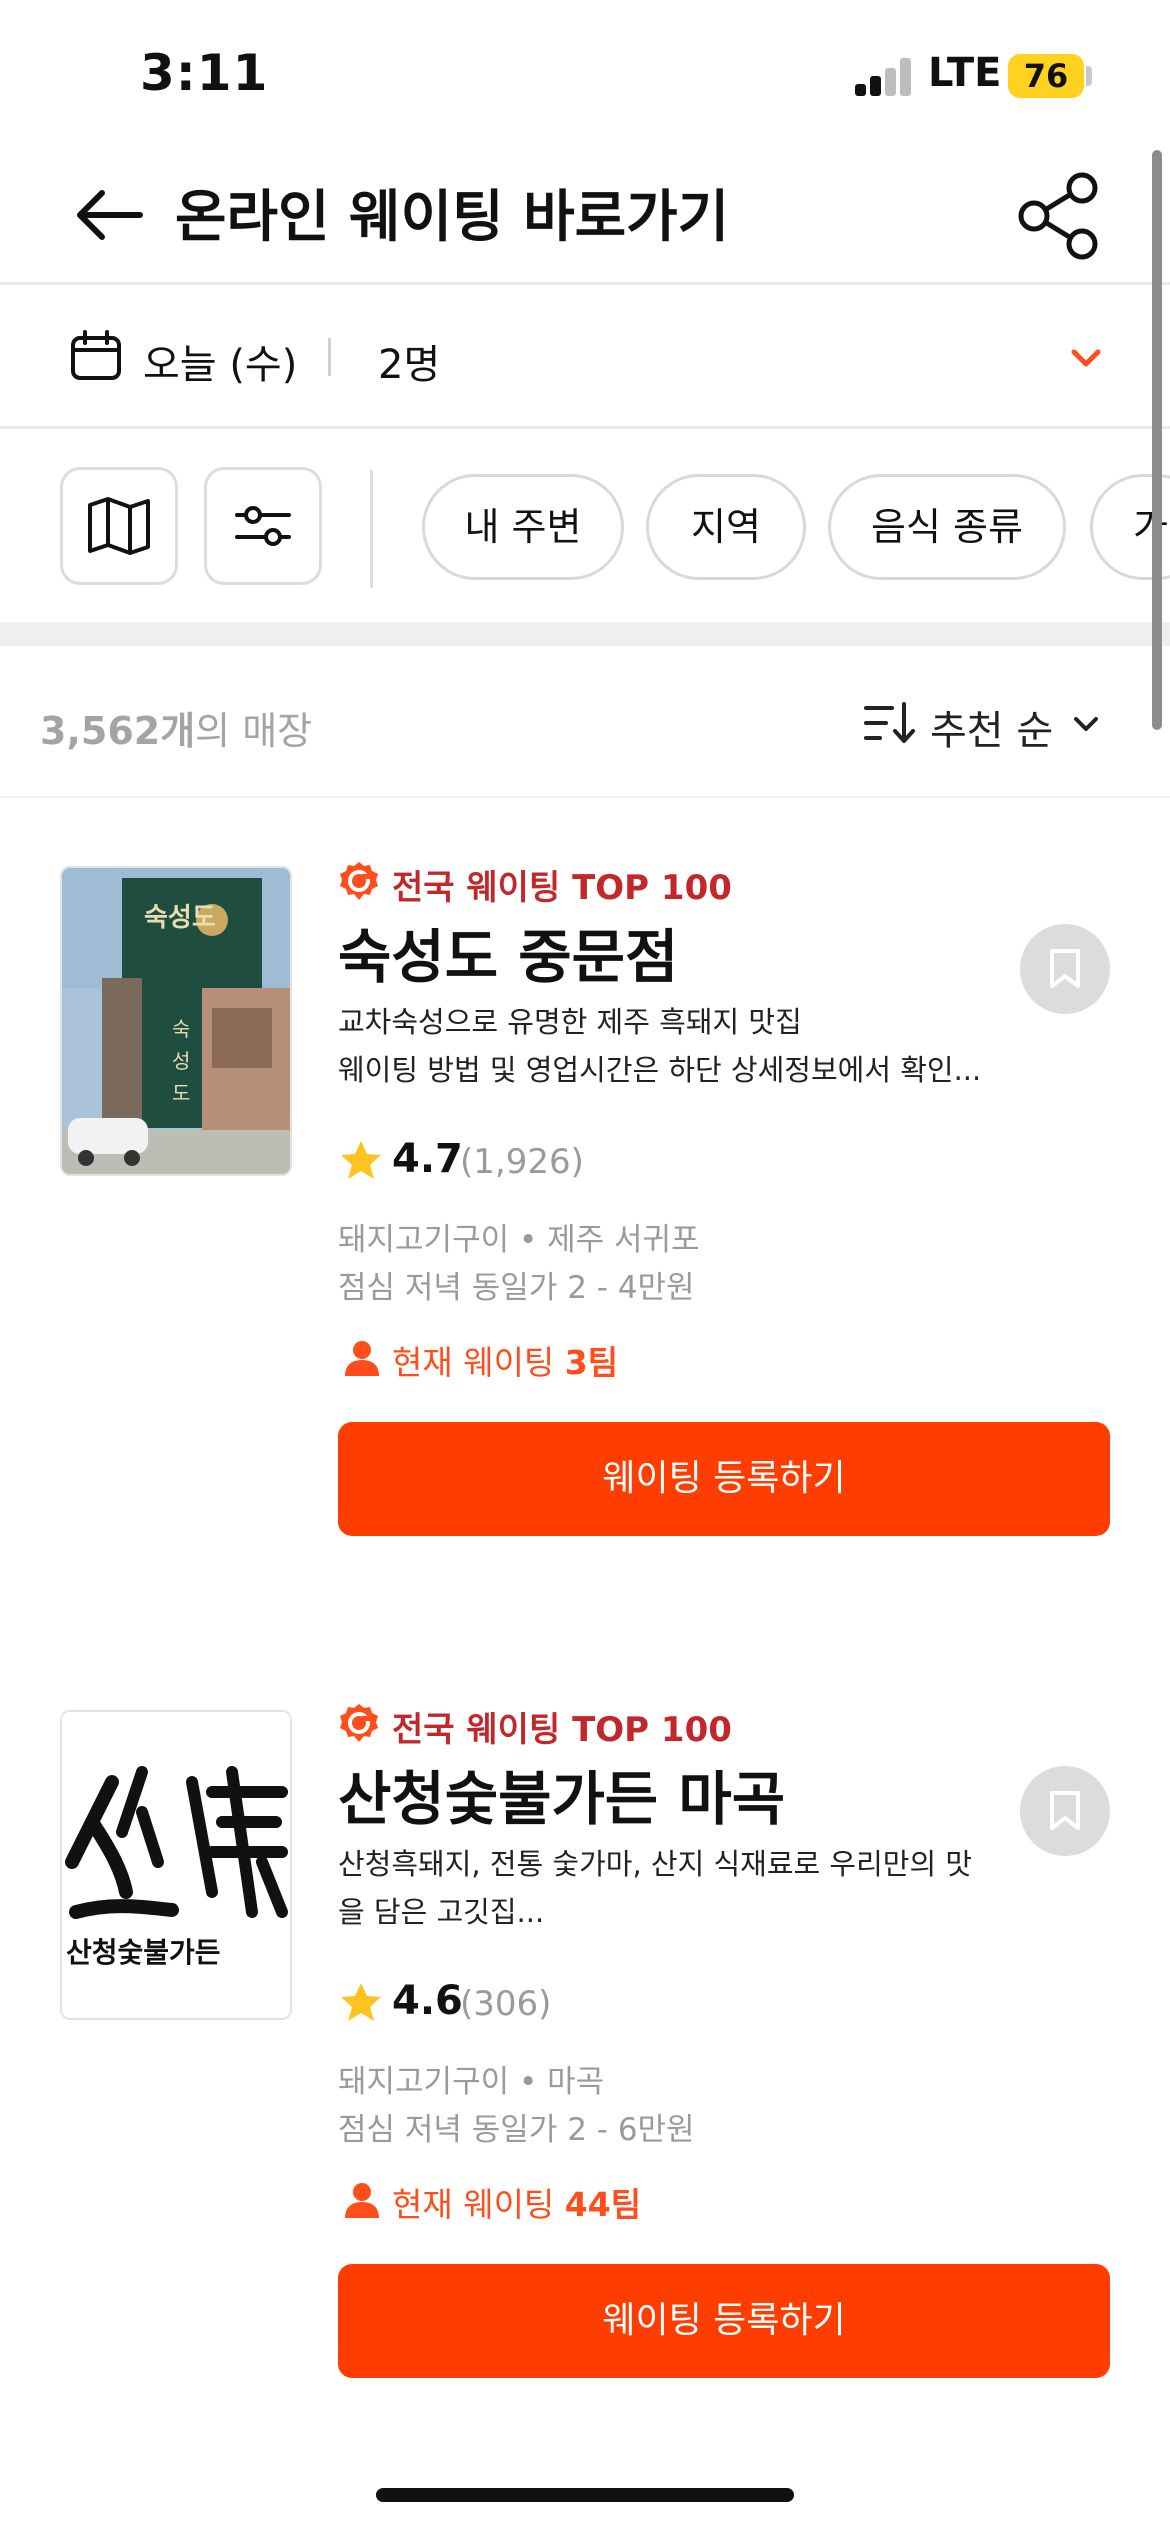 The height and width of the screenshot is (2532, 1170). Describe the element at coordinates (947, 527) in the screenshot. I see `chip-cuisine: 음식 종류` at that location.